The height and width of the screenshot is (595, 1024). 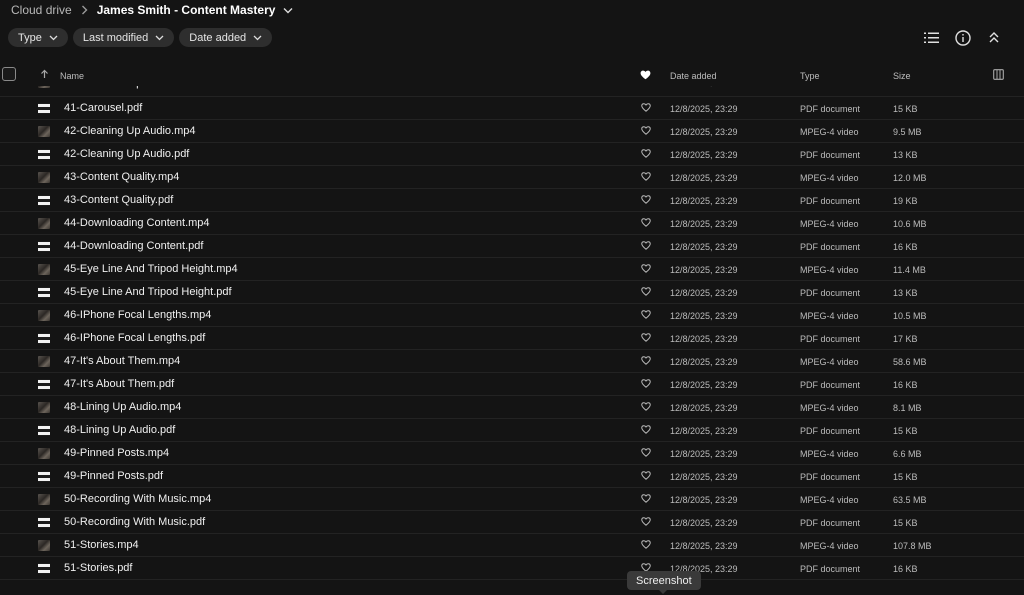 I want to click on breadcrumb-cloud-drive: Cloud drive, so click(x=41, y=10).